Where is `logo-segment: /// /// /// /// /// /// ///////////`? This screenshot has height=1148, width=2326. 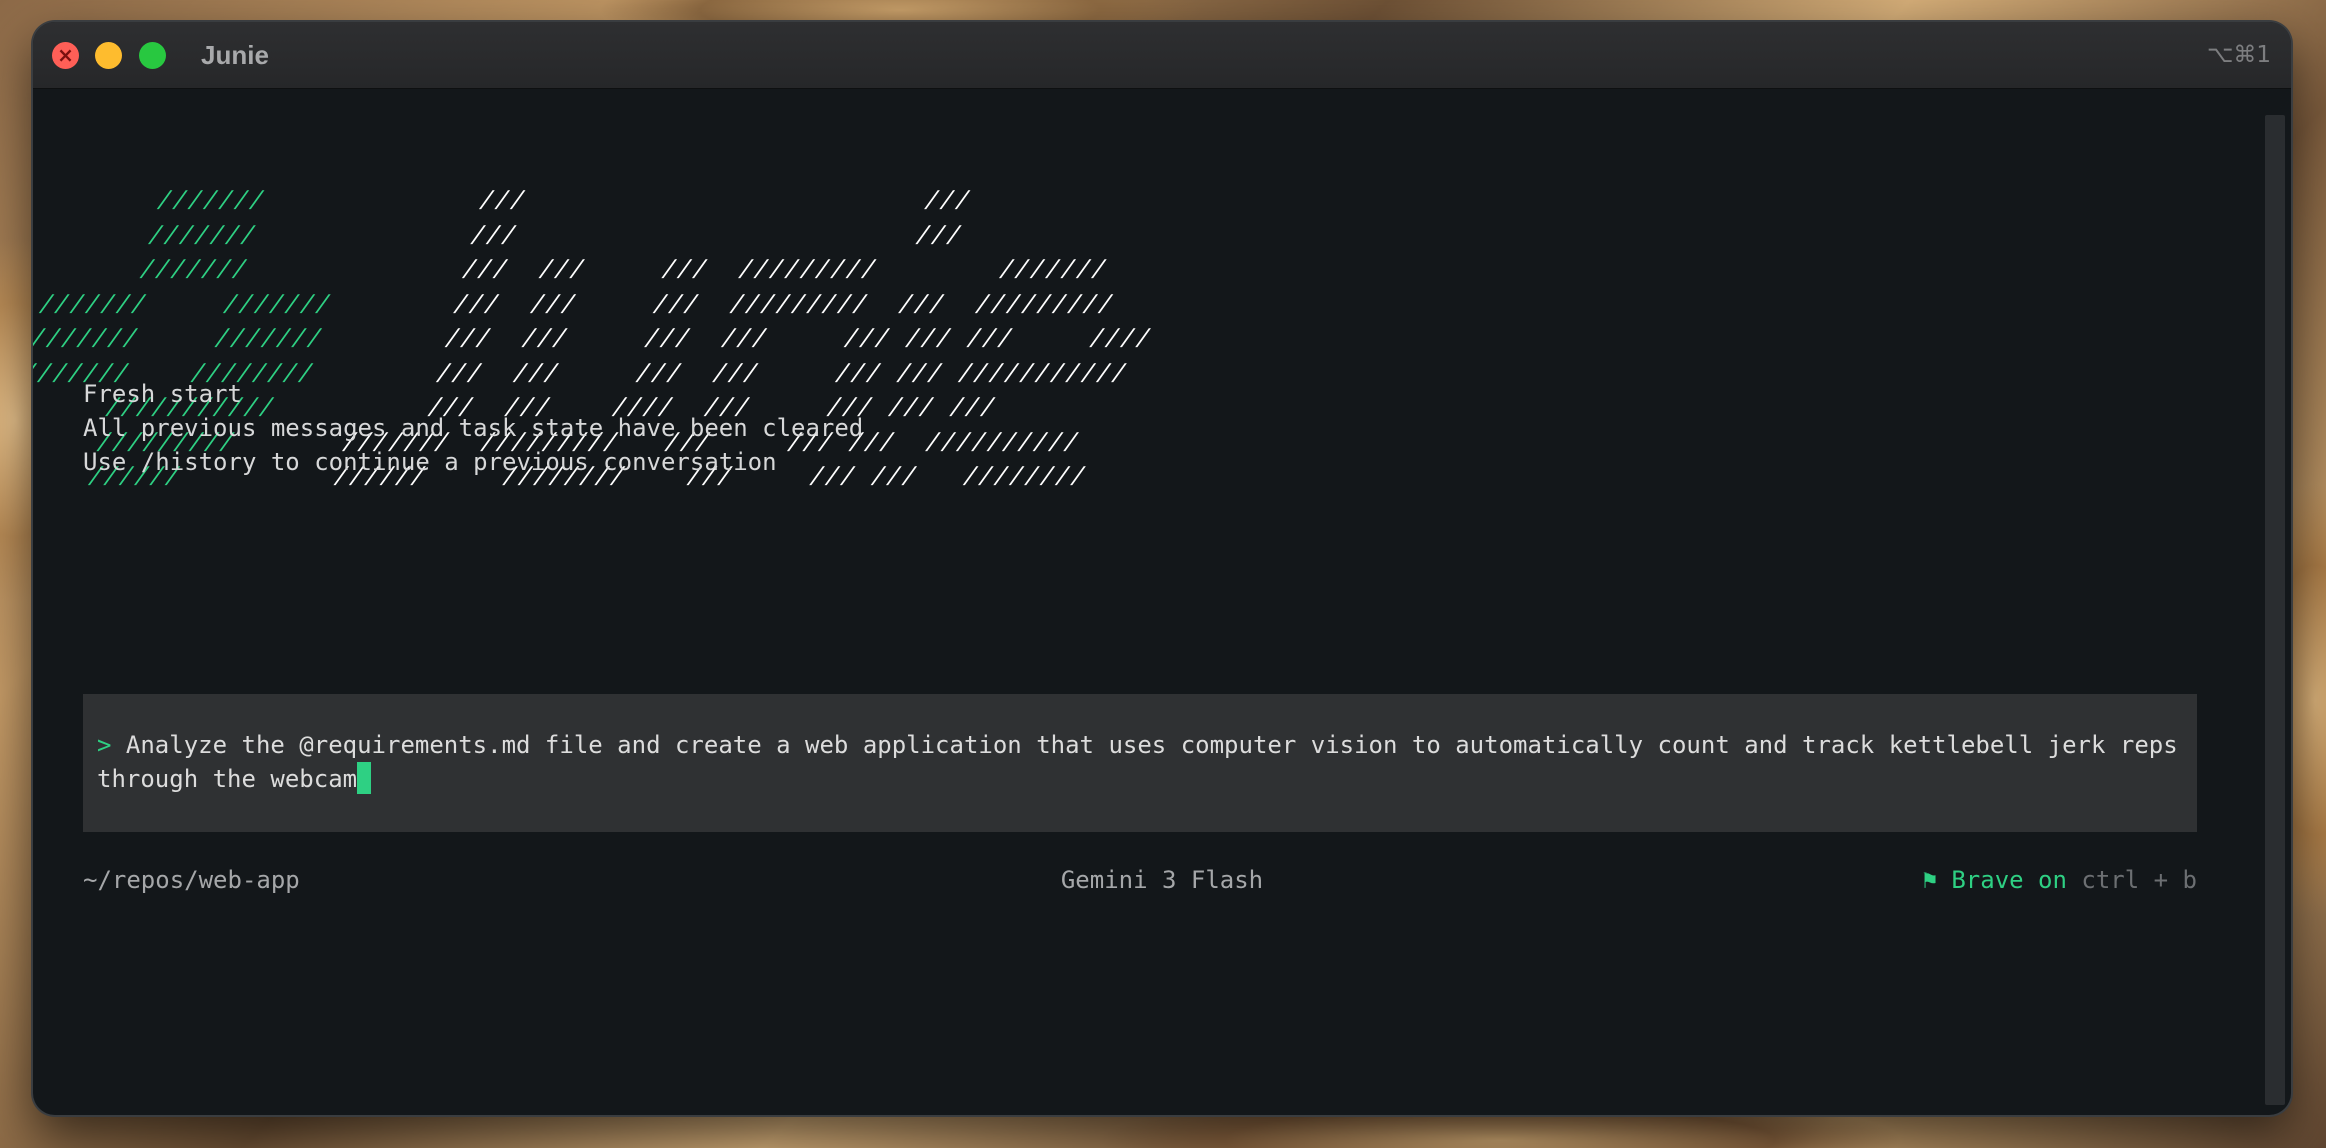
logo-segment: /// /// /// /// /// /// /////////// is located at coordinates (721, 372).